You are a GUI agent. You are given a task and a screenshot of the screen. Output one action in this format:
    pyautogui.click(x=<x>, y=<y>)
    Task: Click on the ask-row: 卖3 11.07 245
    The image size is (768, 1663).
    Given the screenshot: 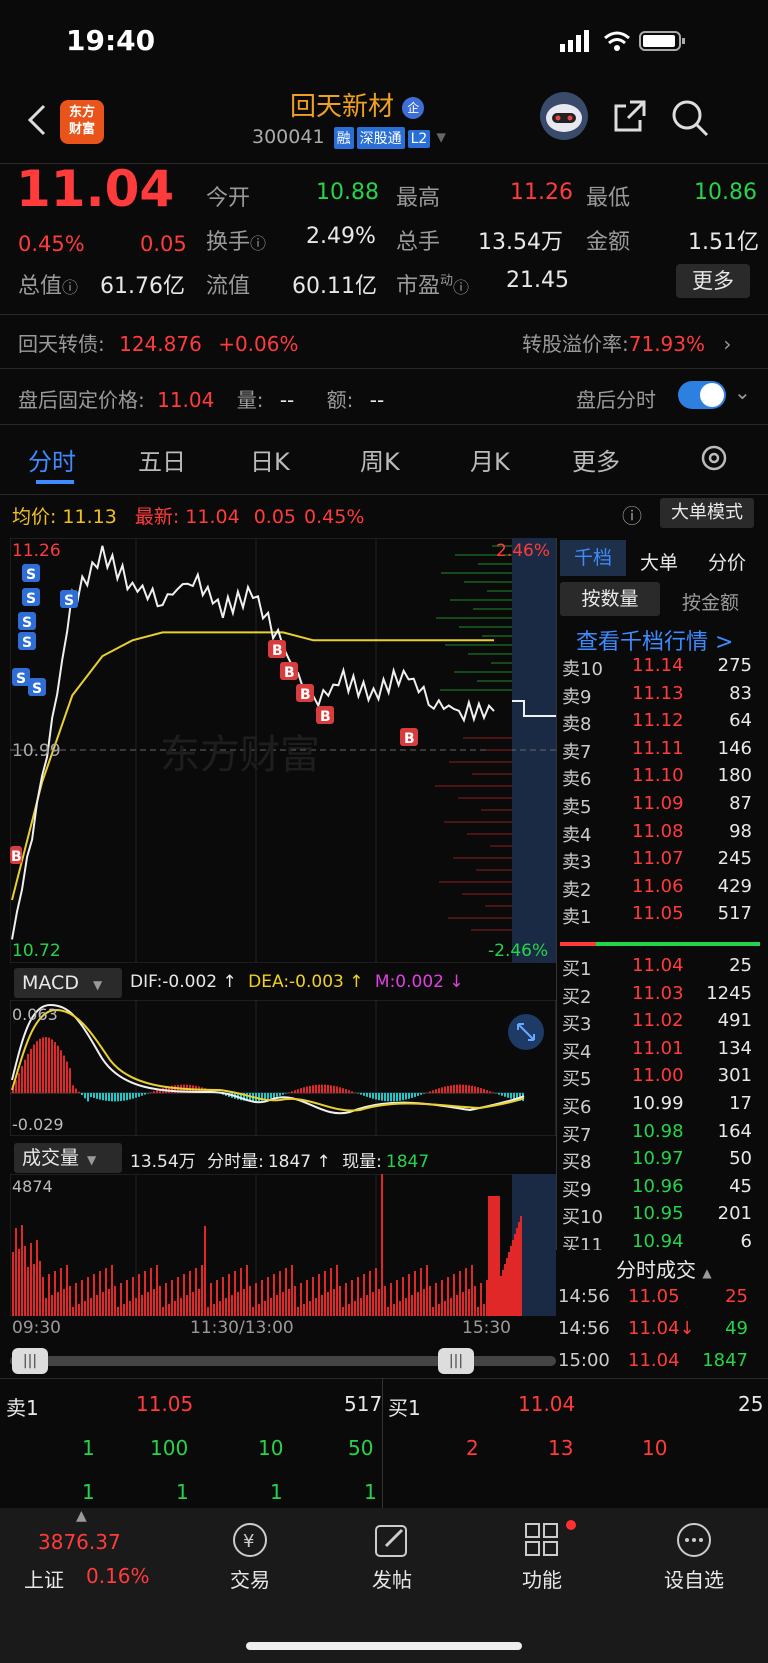 What is the action you would take?
    pyautogui.click(x=660, y=861)
    